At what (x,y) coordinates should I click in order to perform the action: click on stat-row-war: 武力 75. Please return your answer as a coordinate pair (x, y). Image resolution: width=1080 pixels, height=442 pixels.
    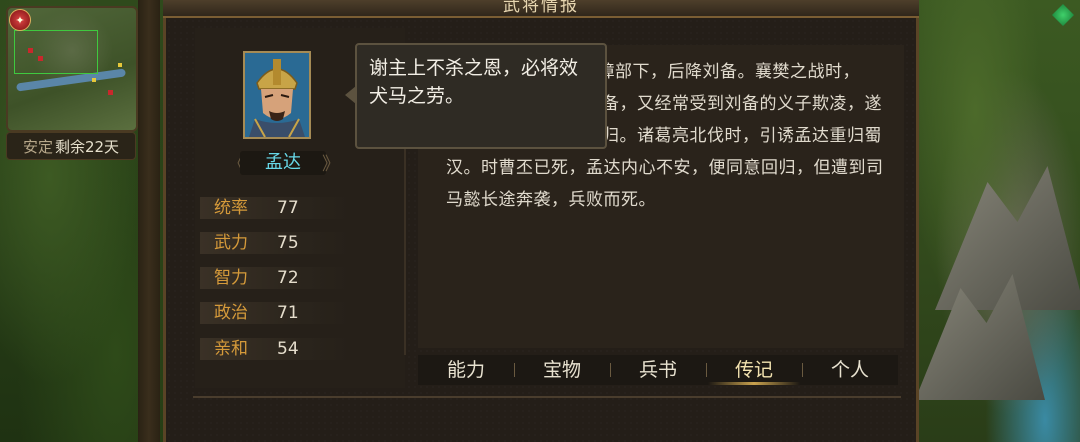
    Looking at the image, I should click on (275, 243).